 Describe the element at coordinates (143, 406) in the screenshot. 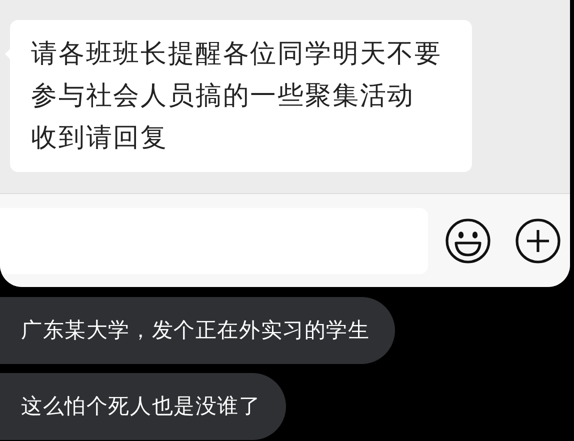

I see `comment-bubble: 这么怕个死人也是没谁了` at that location.